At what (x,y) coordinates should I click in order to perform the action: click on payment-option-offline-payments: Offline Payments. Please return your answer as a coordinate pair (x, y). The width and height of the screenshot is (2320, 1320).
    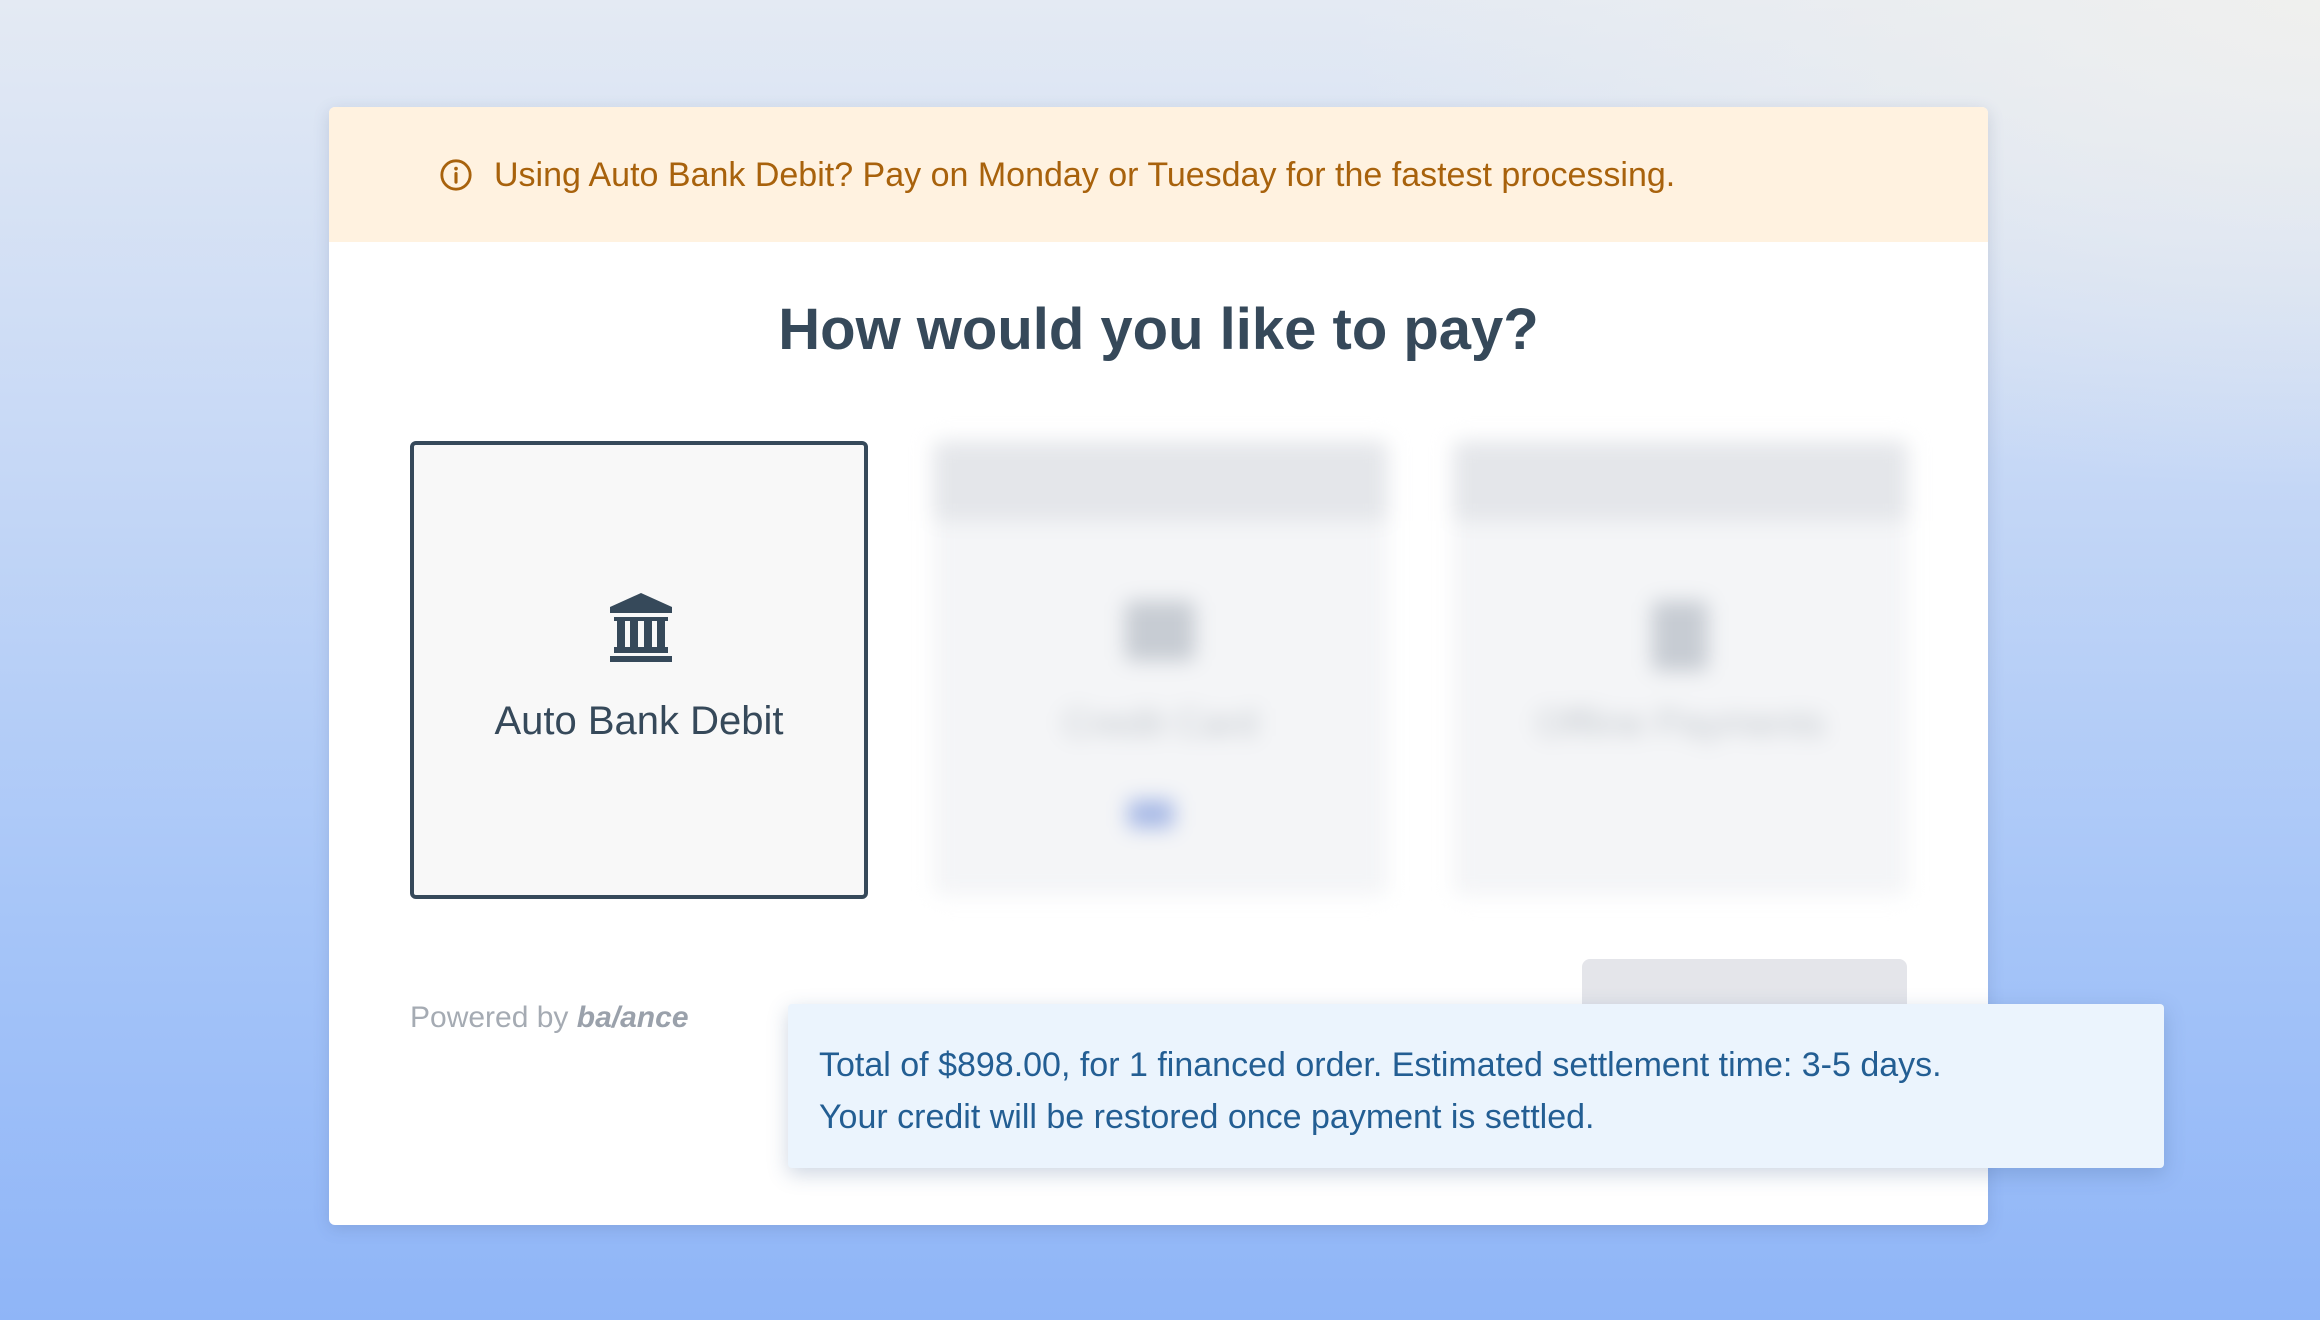
    Looking at the image, I should click on (1680, 668).